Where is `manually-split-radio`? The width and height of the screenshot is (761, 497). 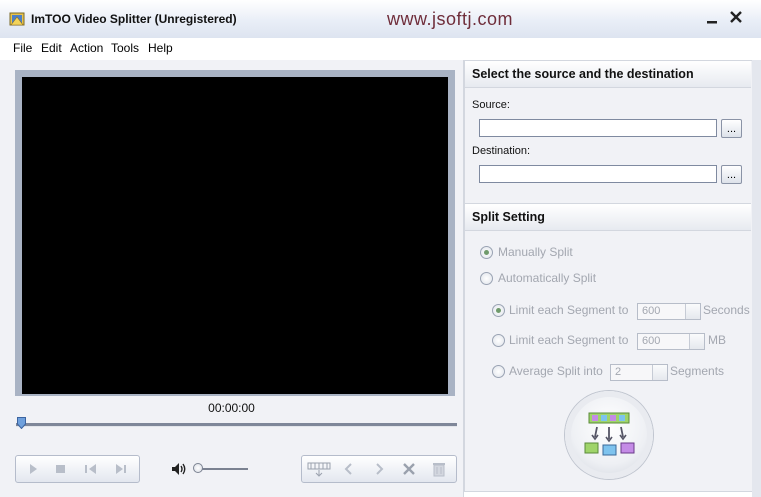
manually-split-radio is located at coordinates (486, 252).